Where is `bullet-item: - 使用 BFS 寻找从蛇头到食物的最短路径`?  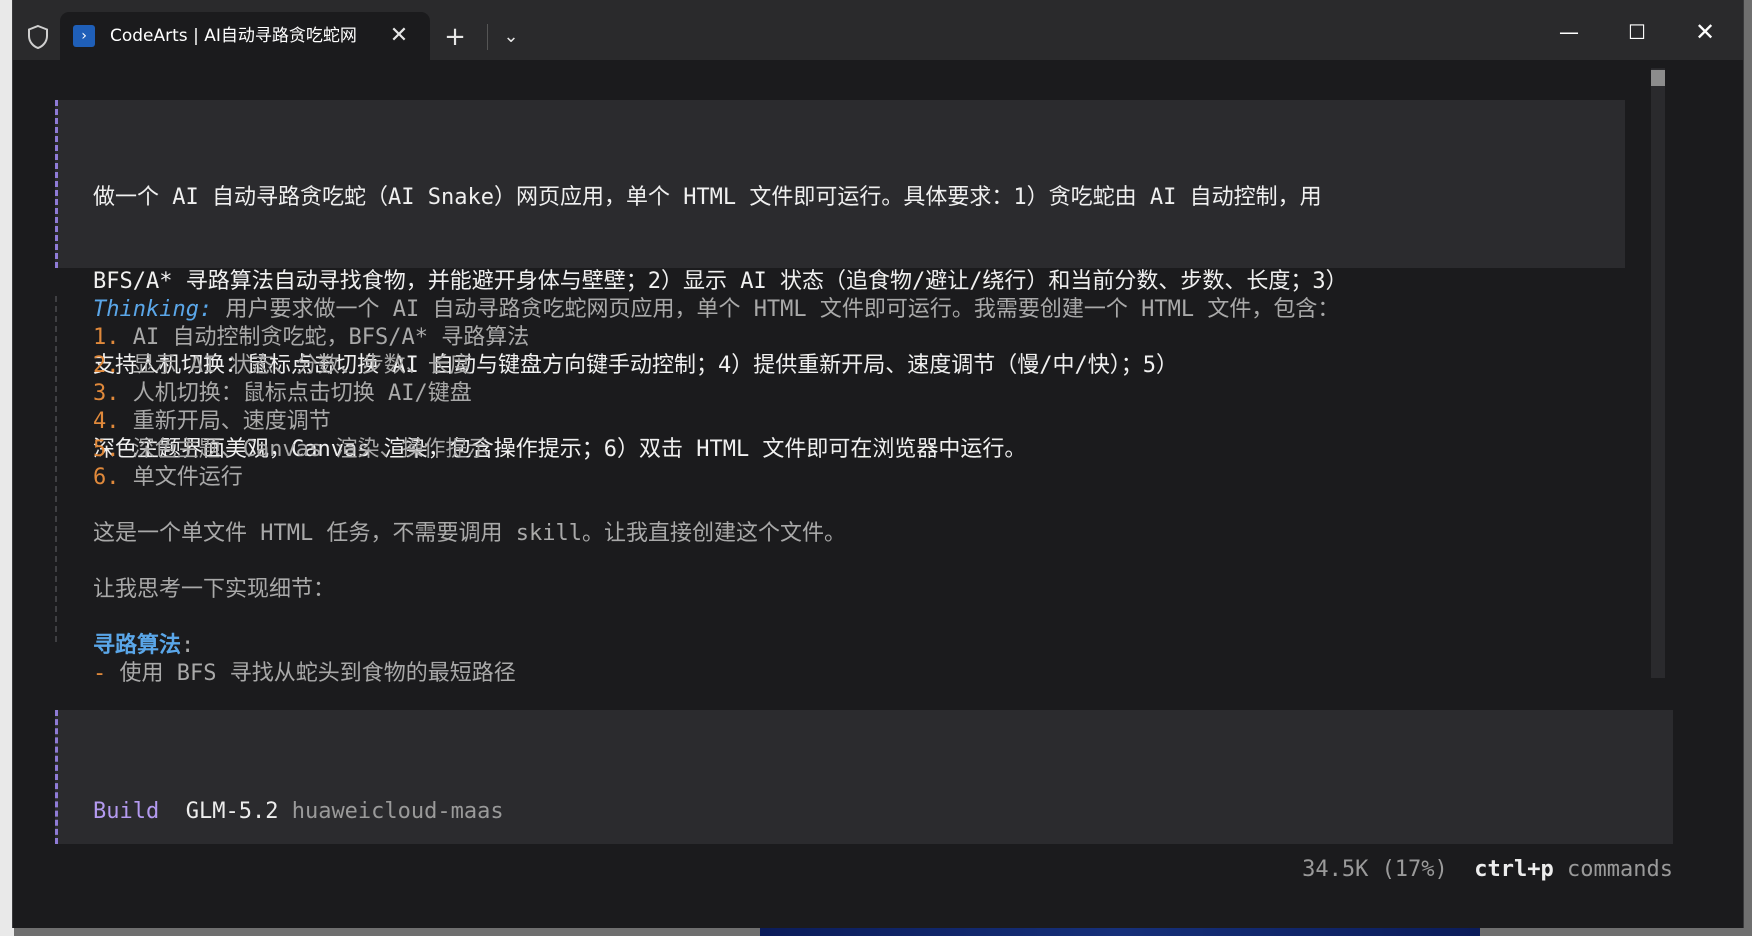 bullet-item: - 使用 BFS 寻找从蛇头到食物的最短路径 is located at coordinates (858, 674).